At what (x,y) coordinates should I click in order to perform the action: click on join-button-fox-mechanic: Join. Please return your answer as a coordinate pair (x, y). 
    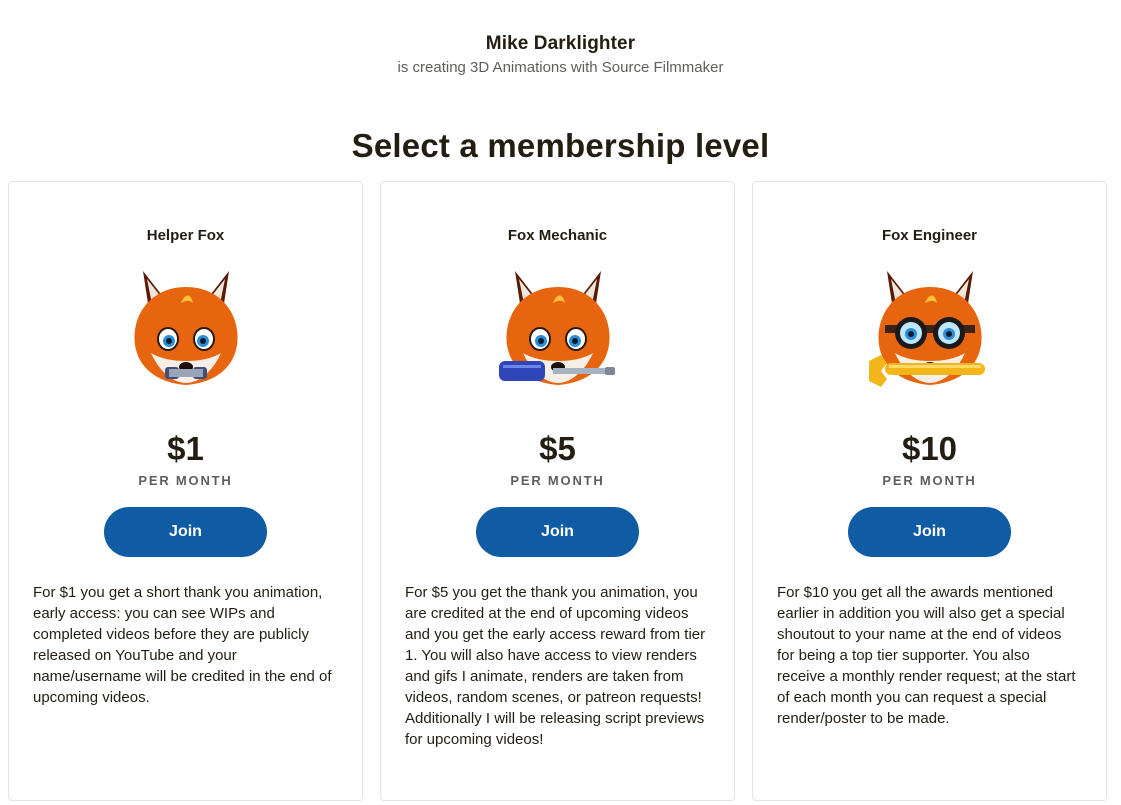
    Looking at the image, I should click on (557, 532).